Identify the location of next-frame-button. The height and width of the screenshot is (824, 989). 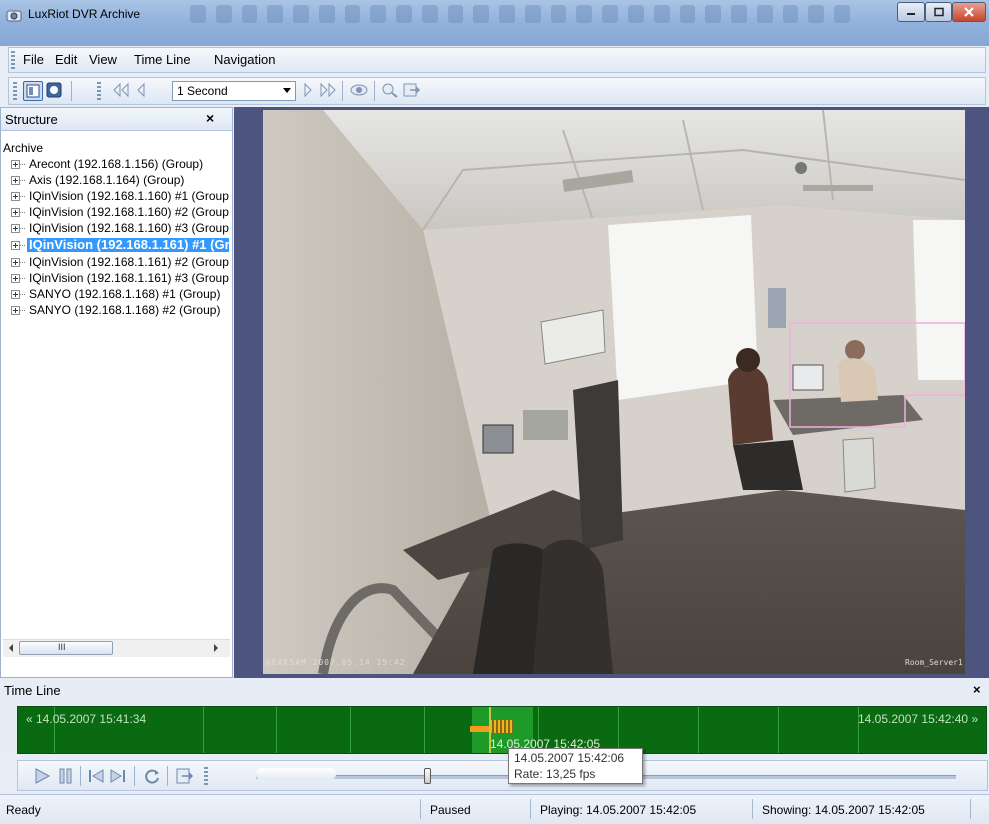
(118, 776).